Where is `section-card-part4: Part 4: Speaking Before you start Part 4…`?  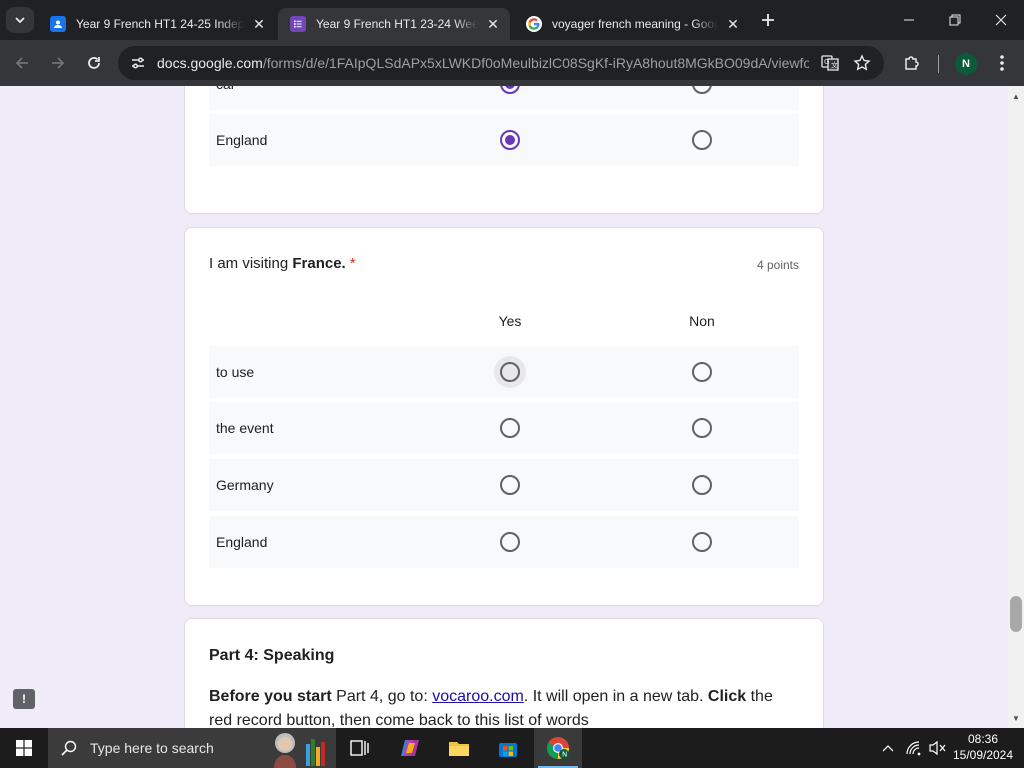 section-card-part4: Part 4: Speaking Before you start Part 4… is located at coordinates (504, 673).